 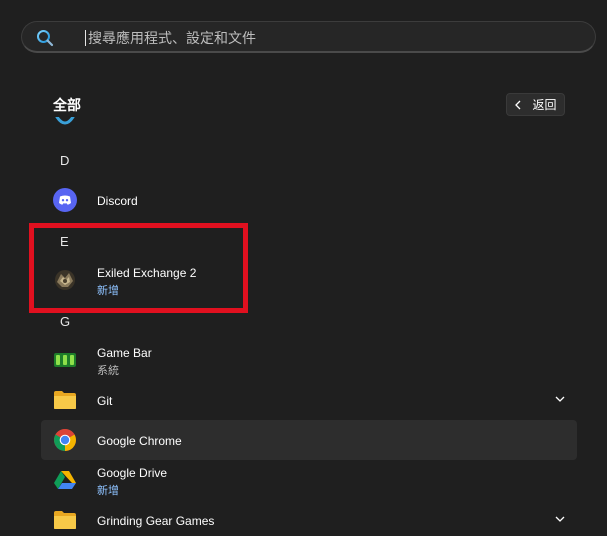 What do you see at coordinates (518, 104) in the screenshot?
I see `chevron-left-icon` at bounding box center [518, 104].